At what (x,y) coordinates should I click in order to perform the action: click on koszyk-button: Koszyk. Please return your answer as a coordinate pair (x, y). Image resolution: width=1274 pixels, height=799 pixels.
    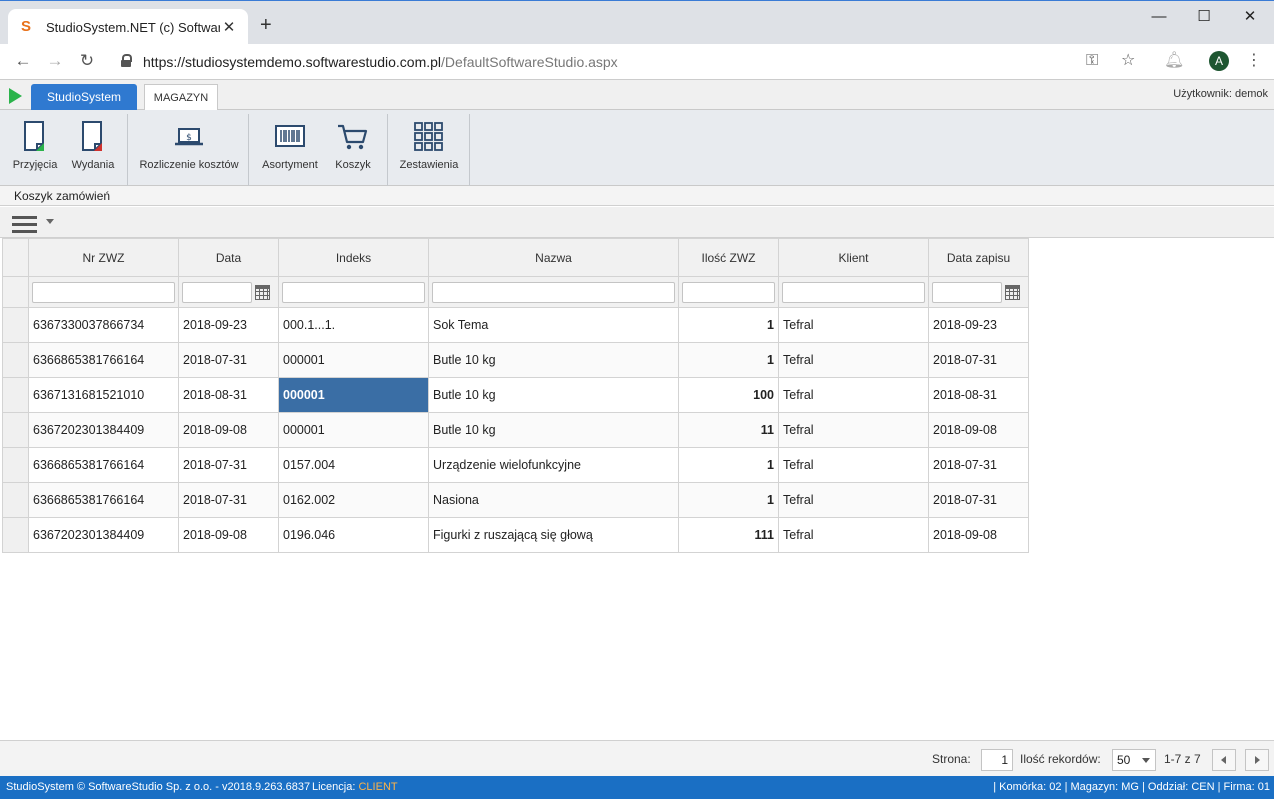
    Looking at the image, I should click on (353, 148).